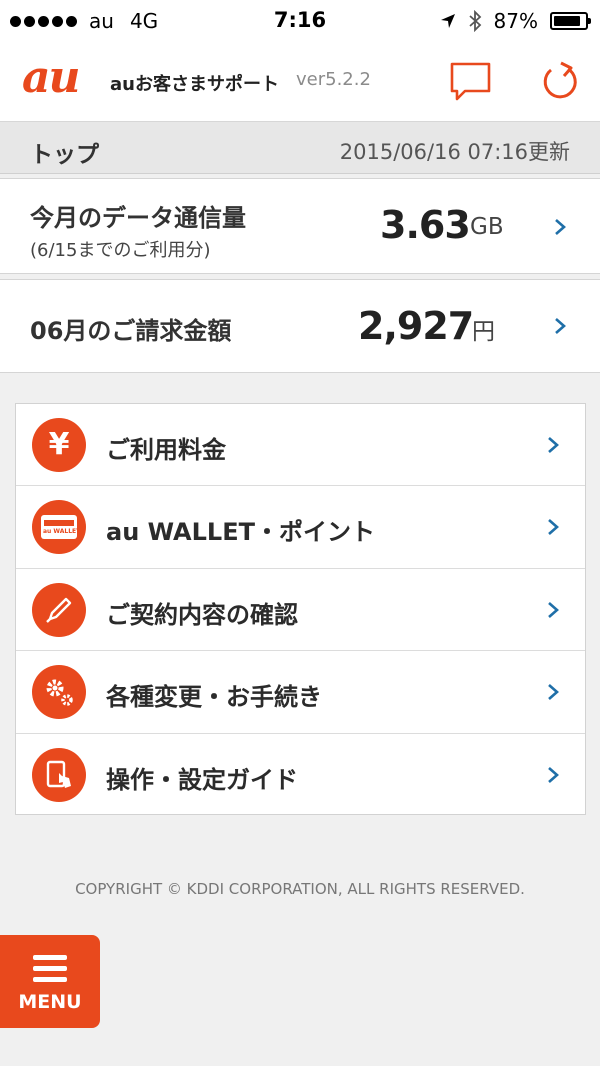 The width and height of the screenshot is (600, 1066). I want to click on billing-amount: 2,927, so click(416, 326).